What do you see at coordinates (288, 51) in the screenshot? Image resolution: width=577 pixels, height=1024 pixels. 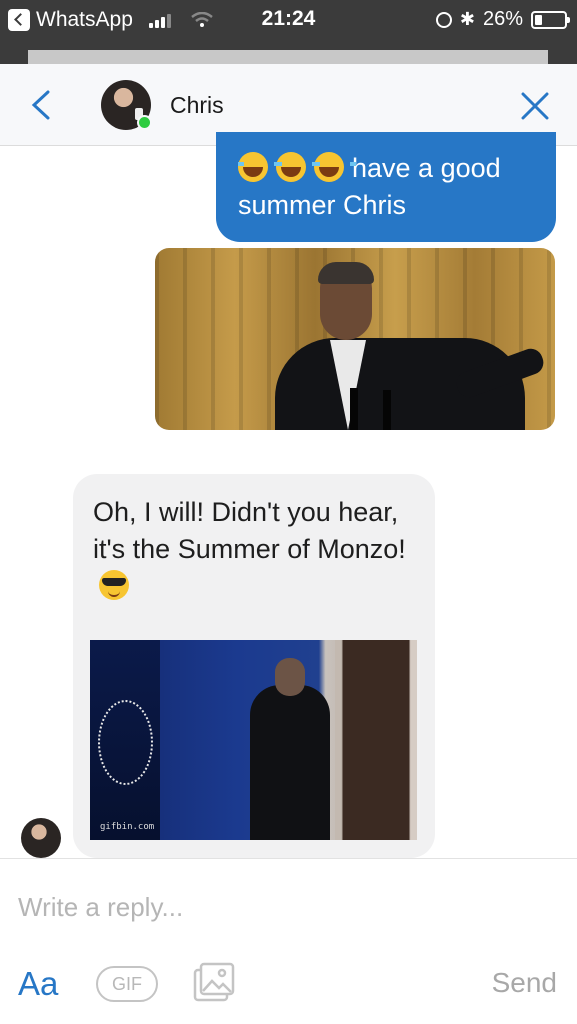 I see `loading-strip` at bounding box center [288, 51].